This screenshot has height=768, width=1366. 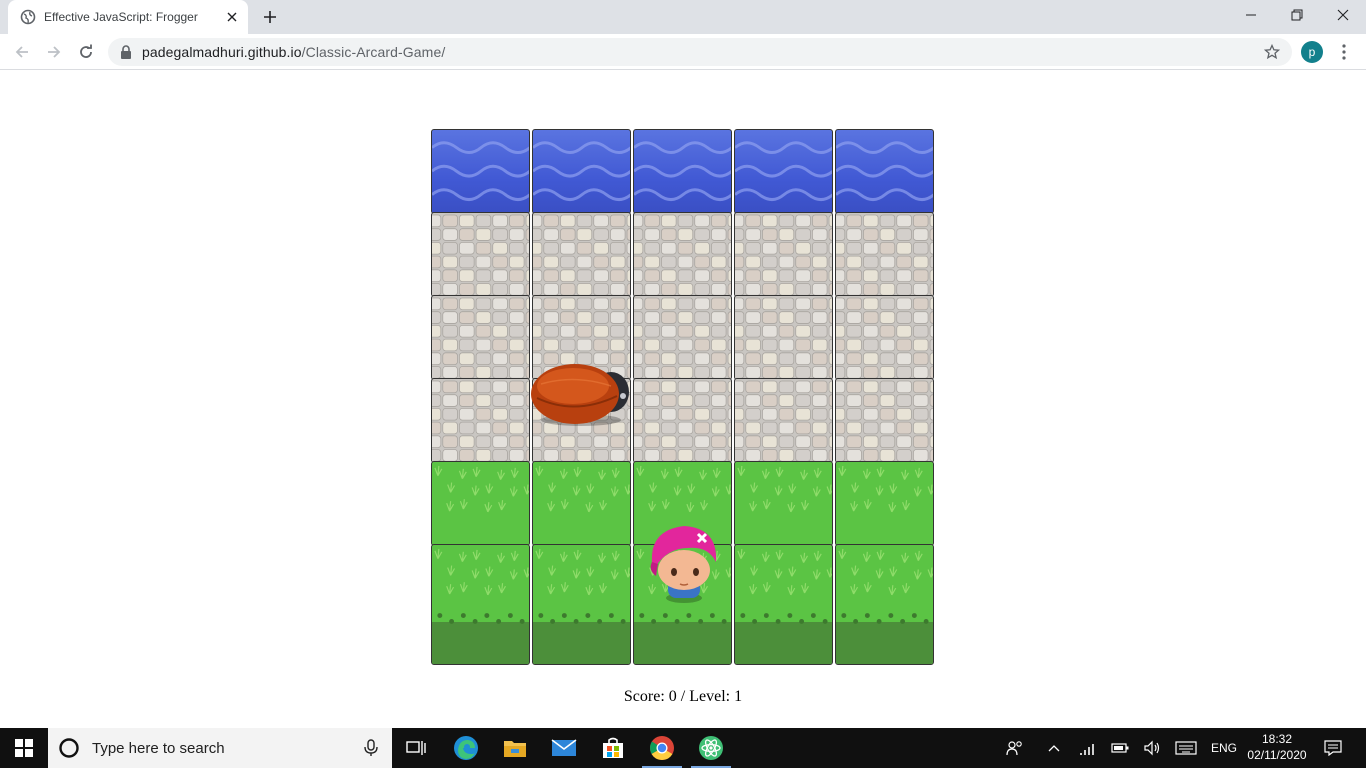 I want to click on start-button, so click(x=24, y=748).